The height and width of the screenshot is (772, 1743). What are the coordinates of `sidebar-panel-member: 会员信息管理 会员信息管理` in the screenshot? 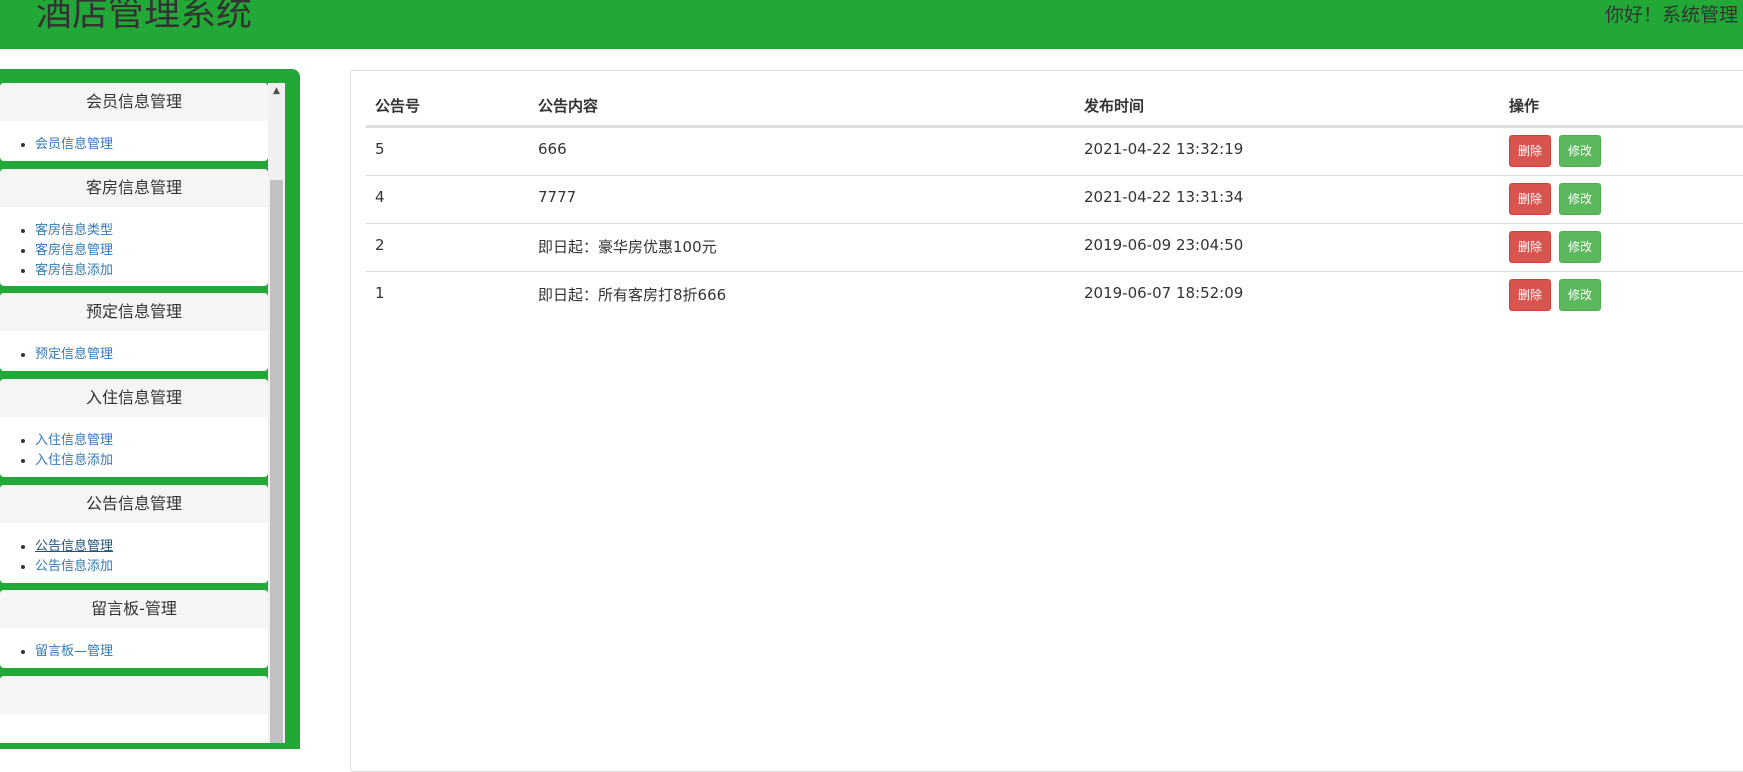 It's located at (134, 122).